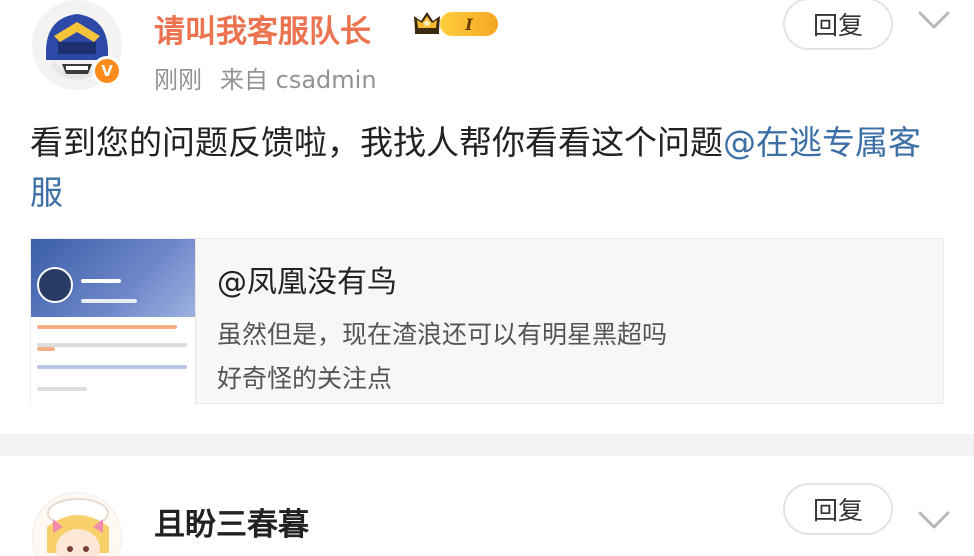  I want to click on avatar, so click(77, 524).